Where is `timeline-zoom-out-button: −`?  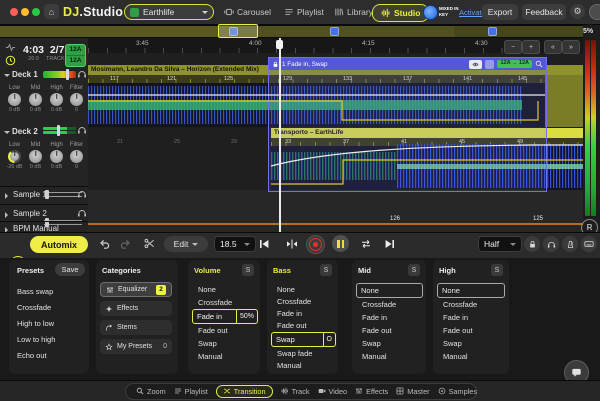
timeline-zoom-out-button: − is located at coordinates (513, 47).